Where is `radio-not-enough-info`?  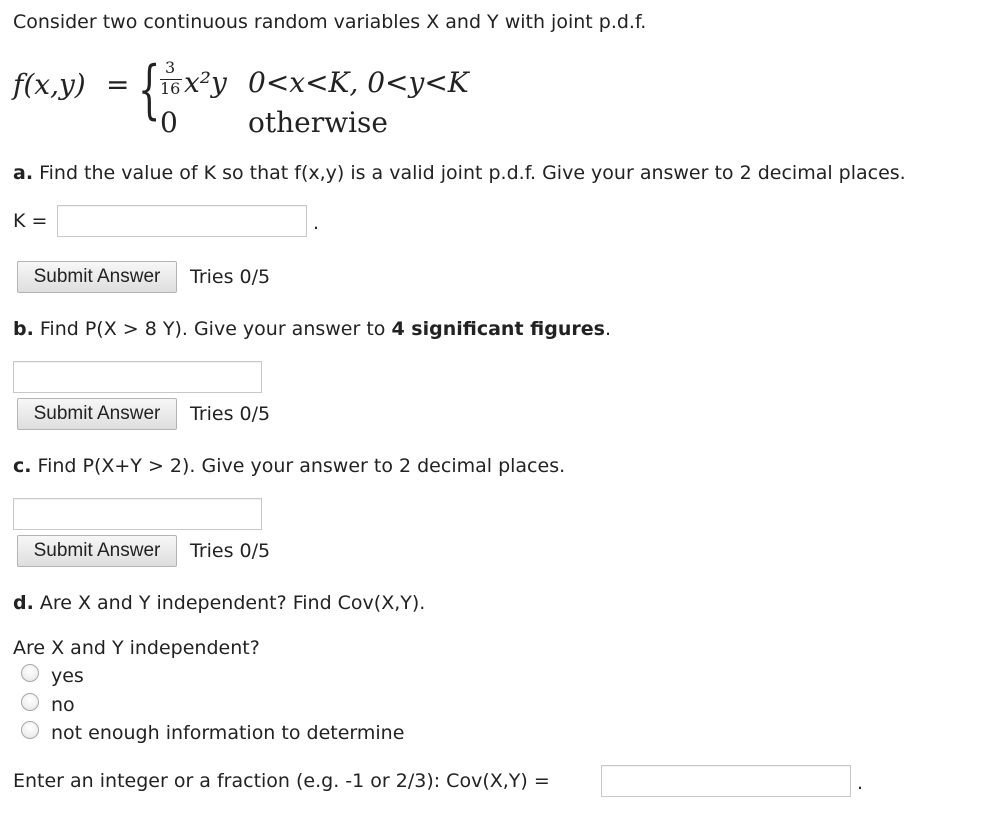
radio-not-enough-info is located at coordinates (30, 730).